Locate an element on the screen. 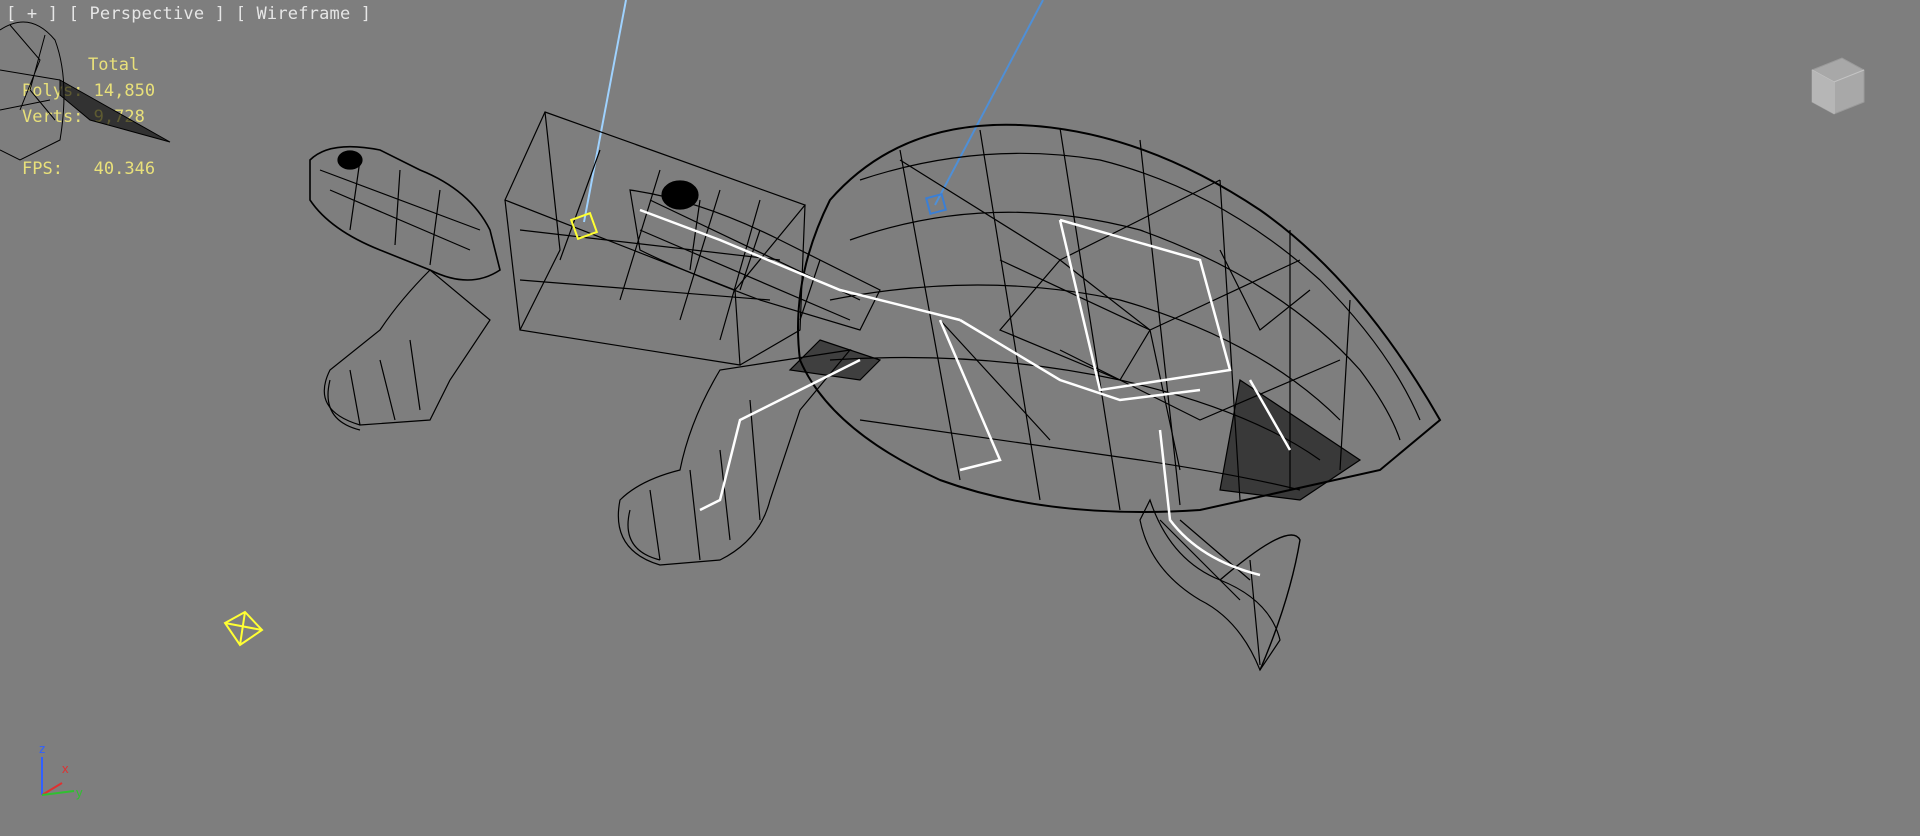 This screenshot has width=1920, height=836. axis-tripod-icon: z x y is located at coordinates (65, 772).